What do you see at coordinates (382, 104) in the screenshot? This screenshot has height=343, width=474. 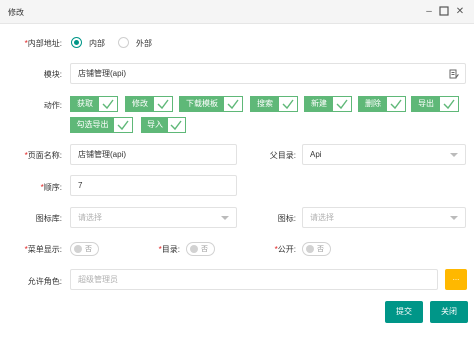 I see `action-delete: 删除` at bounding box center [382, 104].